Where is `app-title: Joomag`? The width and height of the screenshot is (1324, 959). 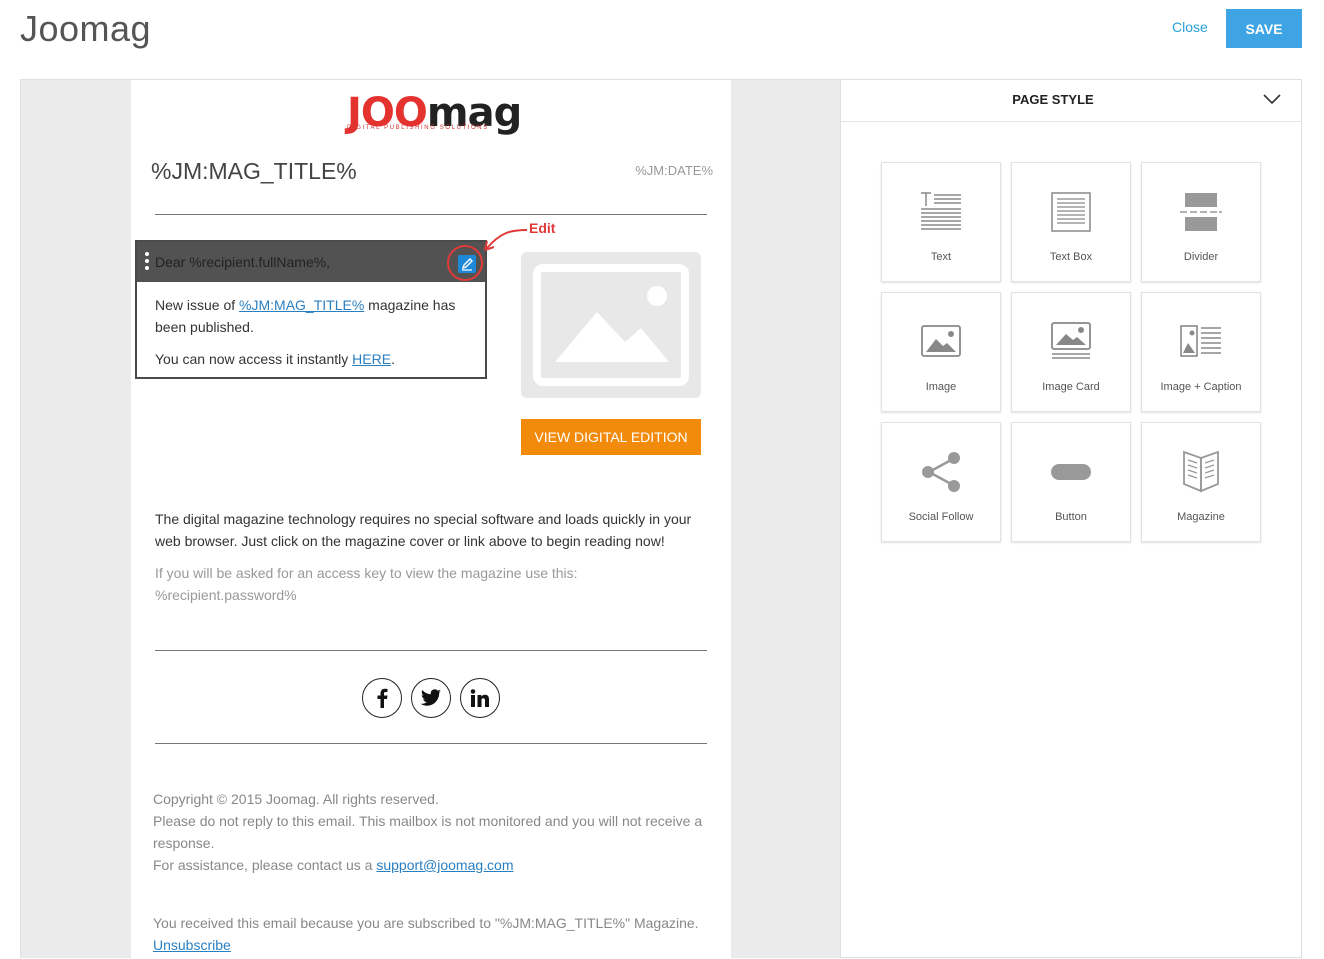
app-title: Joomag is located at coordinates (86, 28).